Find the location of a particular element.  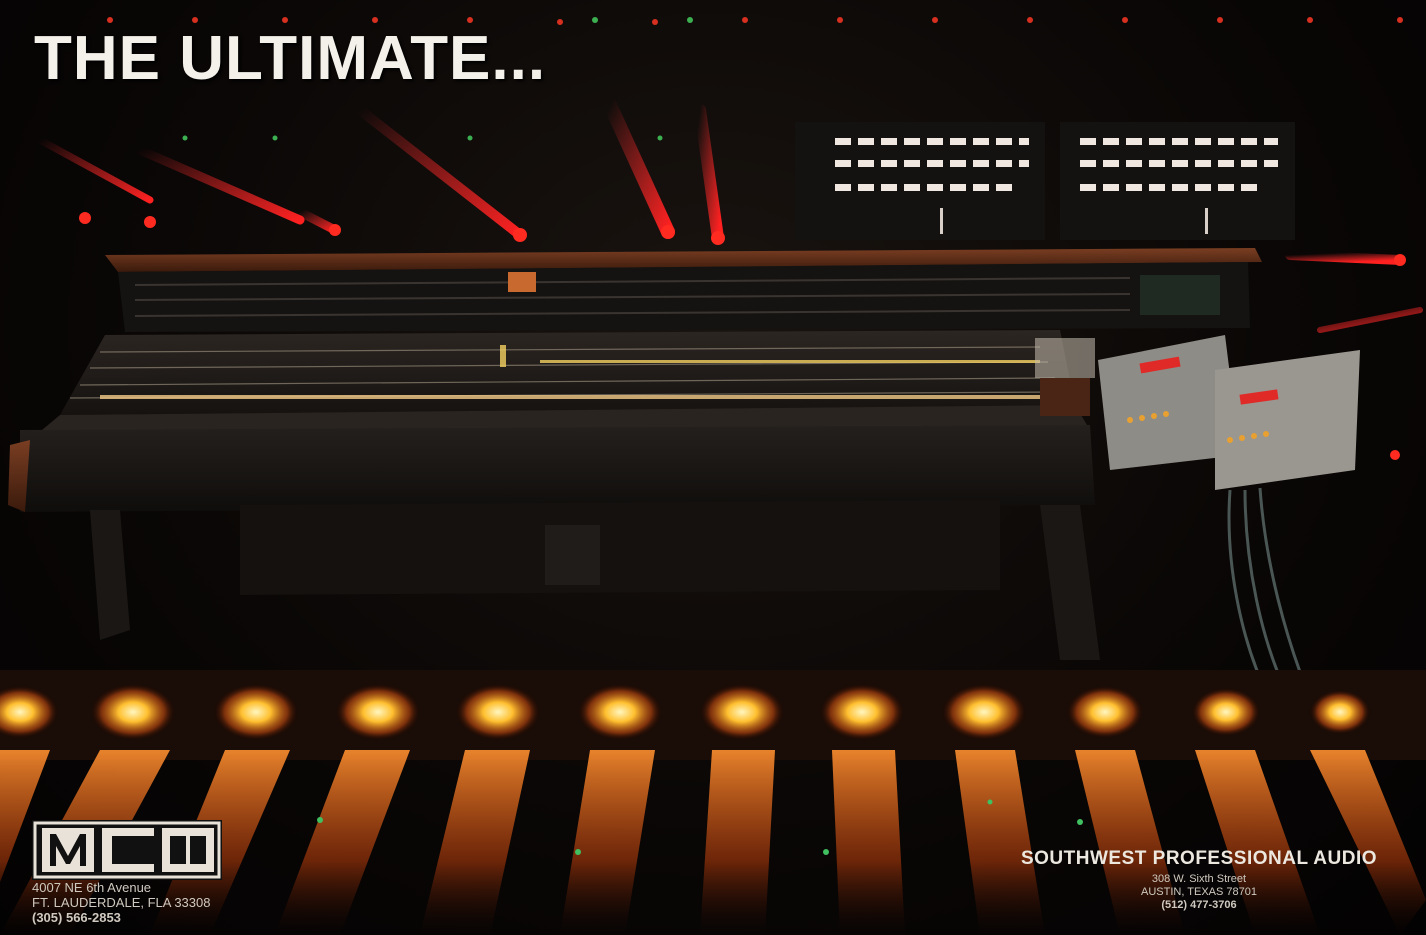

remote-control-units is located at coordinates (1229, 523).